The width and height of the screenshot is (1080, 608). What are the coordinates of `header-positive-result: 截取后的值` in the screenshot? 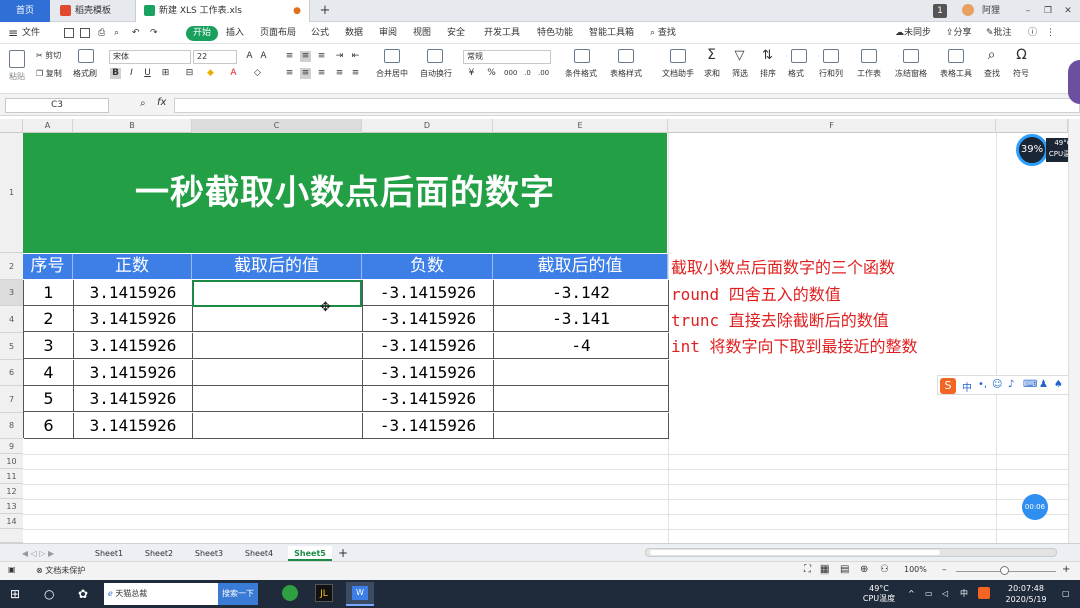 It's located at (277, 266).